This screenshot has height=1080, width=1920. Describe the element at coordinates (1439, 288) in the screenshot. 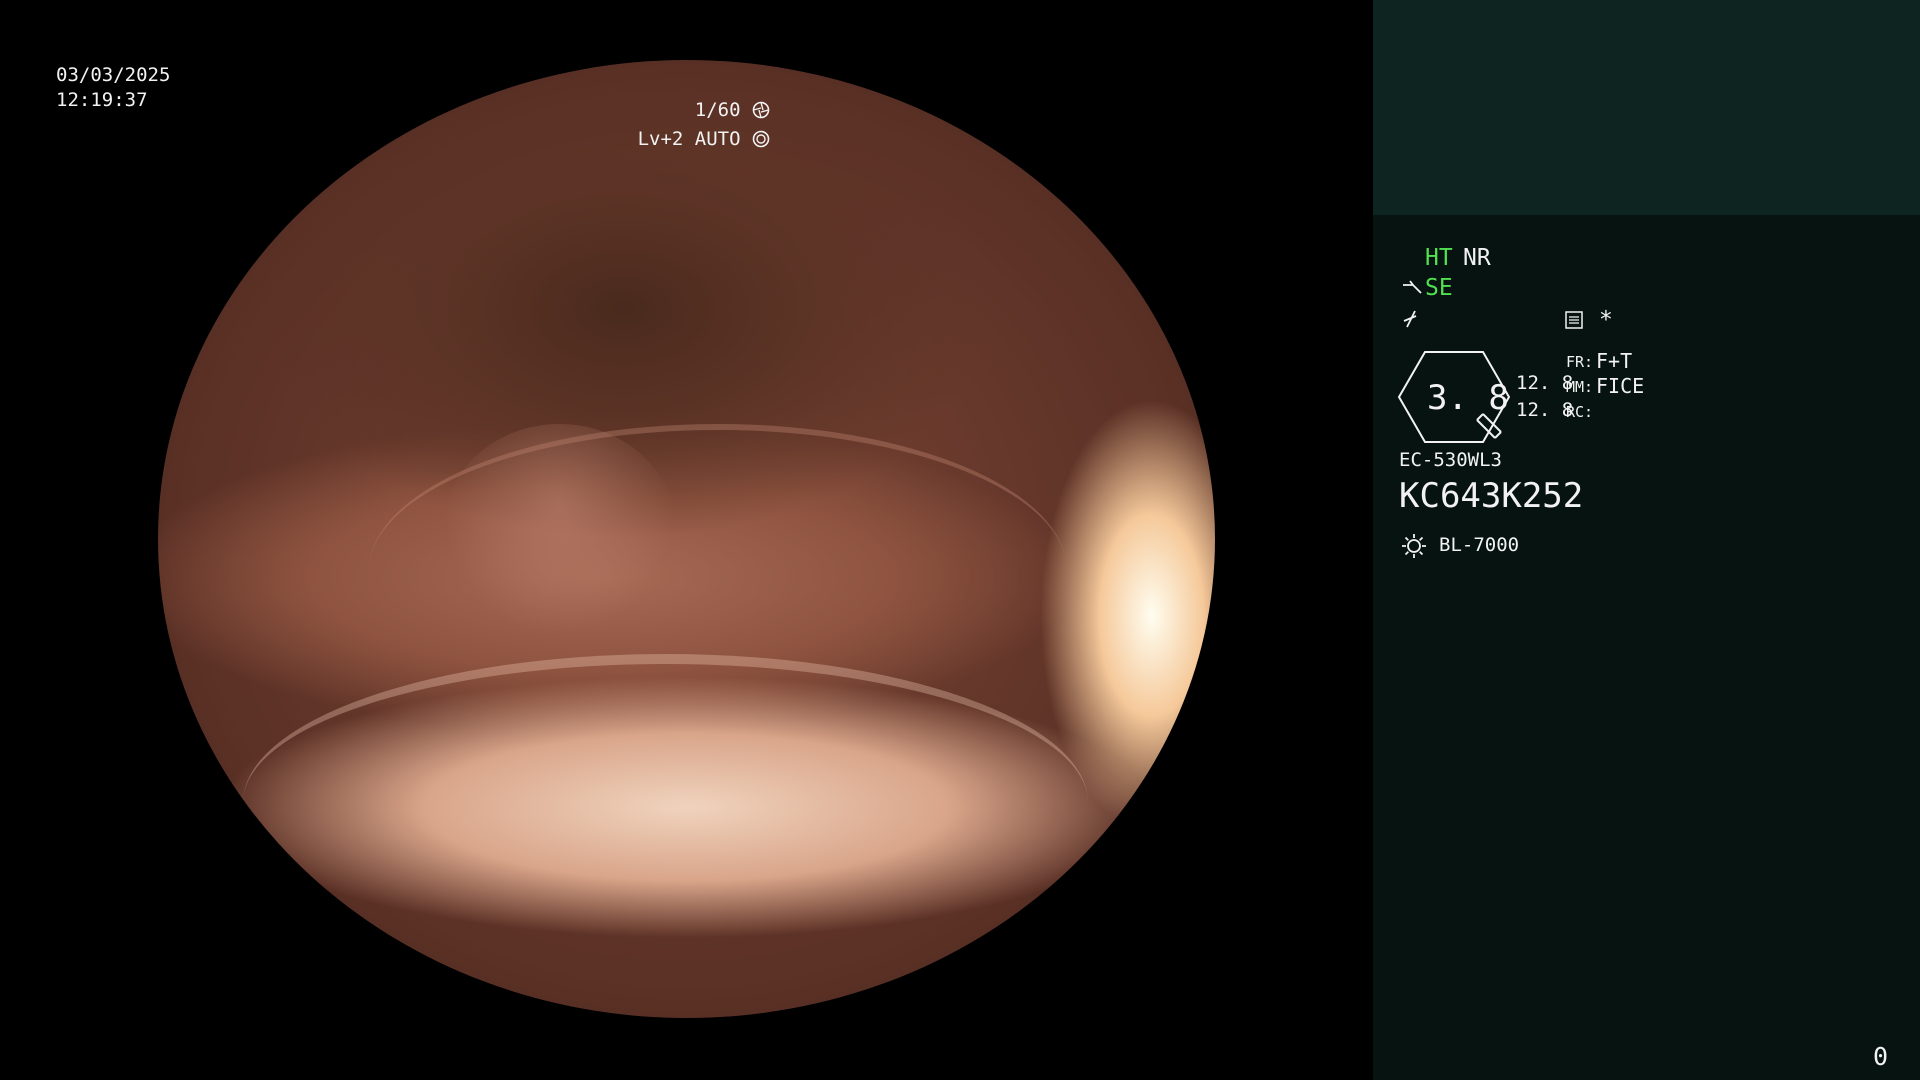

I see `se-mode-label: SE` at that location.